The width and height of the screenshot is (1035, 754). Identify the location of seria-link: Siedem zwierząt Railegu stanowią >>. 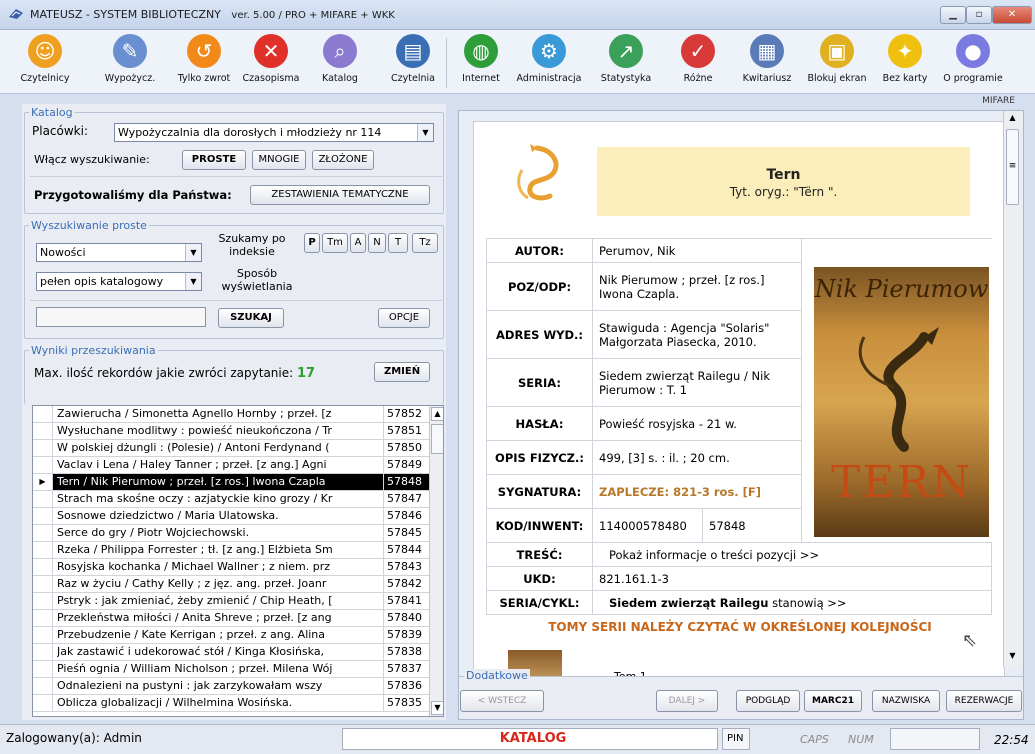
(723, 603).